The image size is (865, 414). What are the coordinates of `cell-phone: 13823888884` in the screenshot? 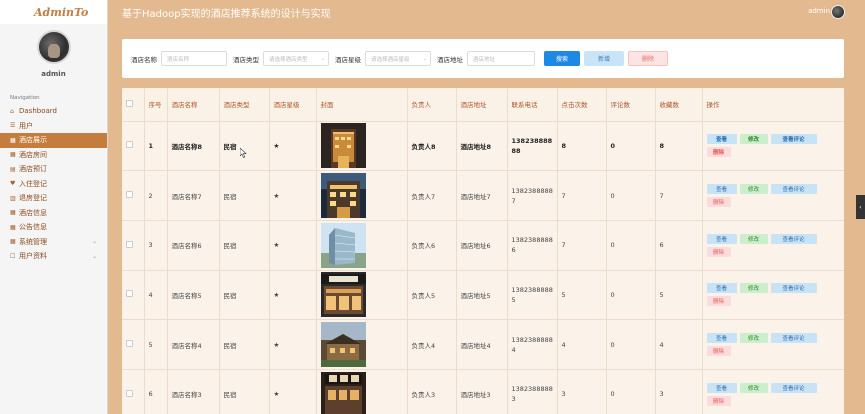 It's located at (532, 344).